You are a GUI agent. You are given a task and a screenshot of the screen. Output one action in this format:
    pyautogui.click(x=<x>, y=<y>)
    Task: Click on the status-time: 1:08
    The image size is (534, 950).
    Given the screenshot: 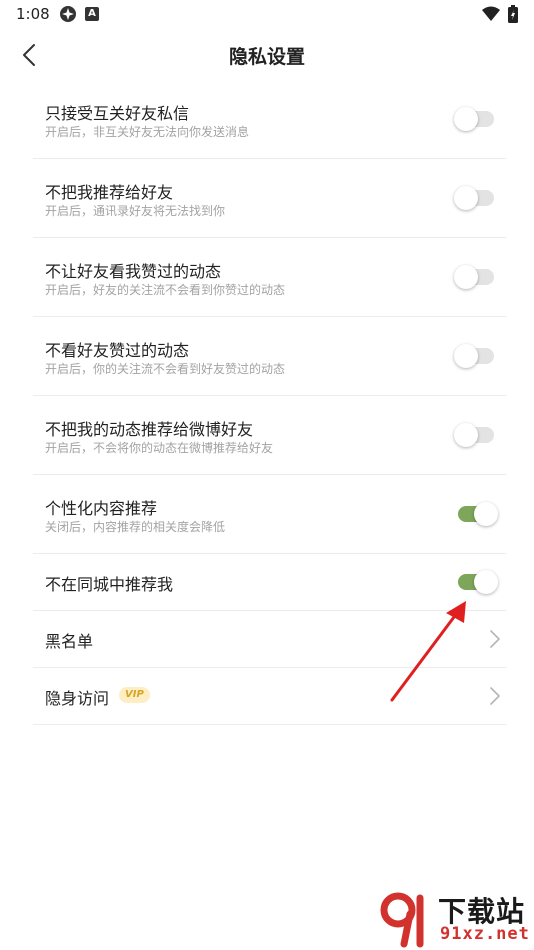 What is the action you would take?
    pyautogui.click(x=33, y=14)
    